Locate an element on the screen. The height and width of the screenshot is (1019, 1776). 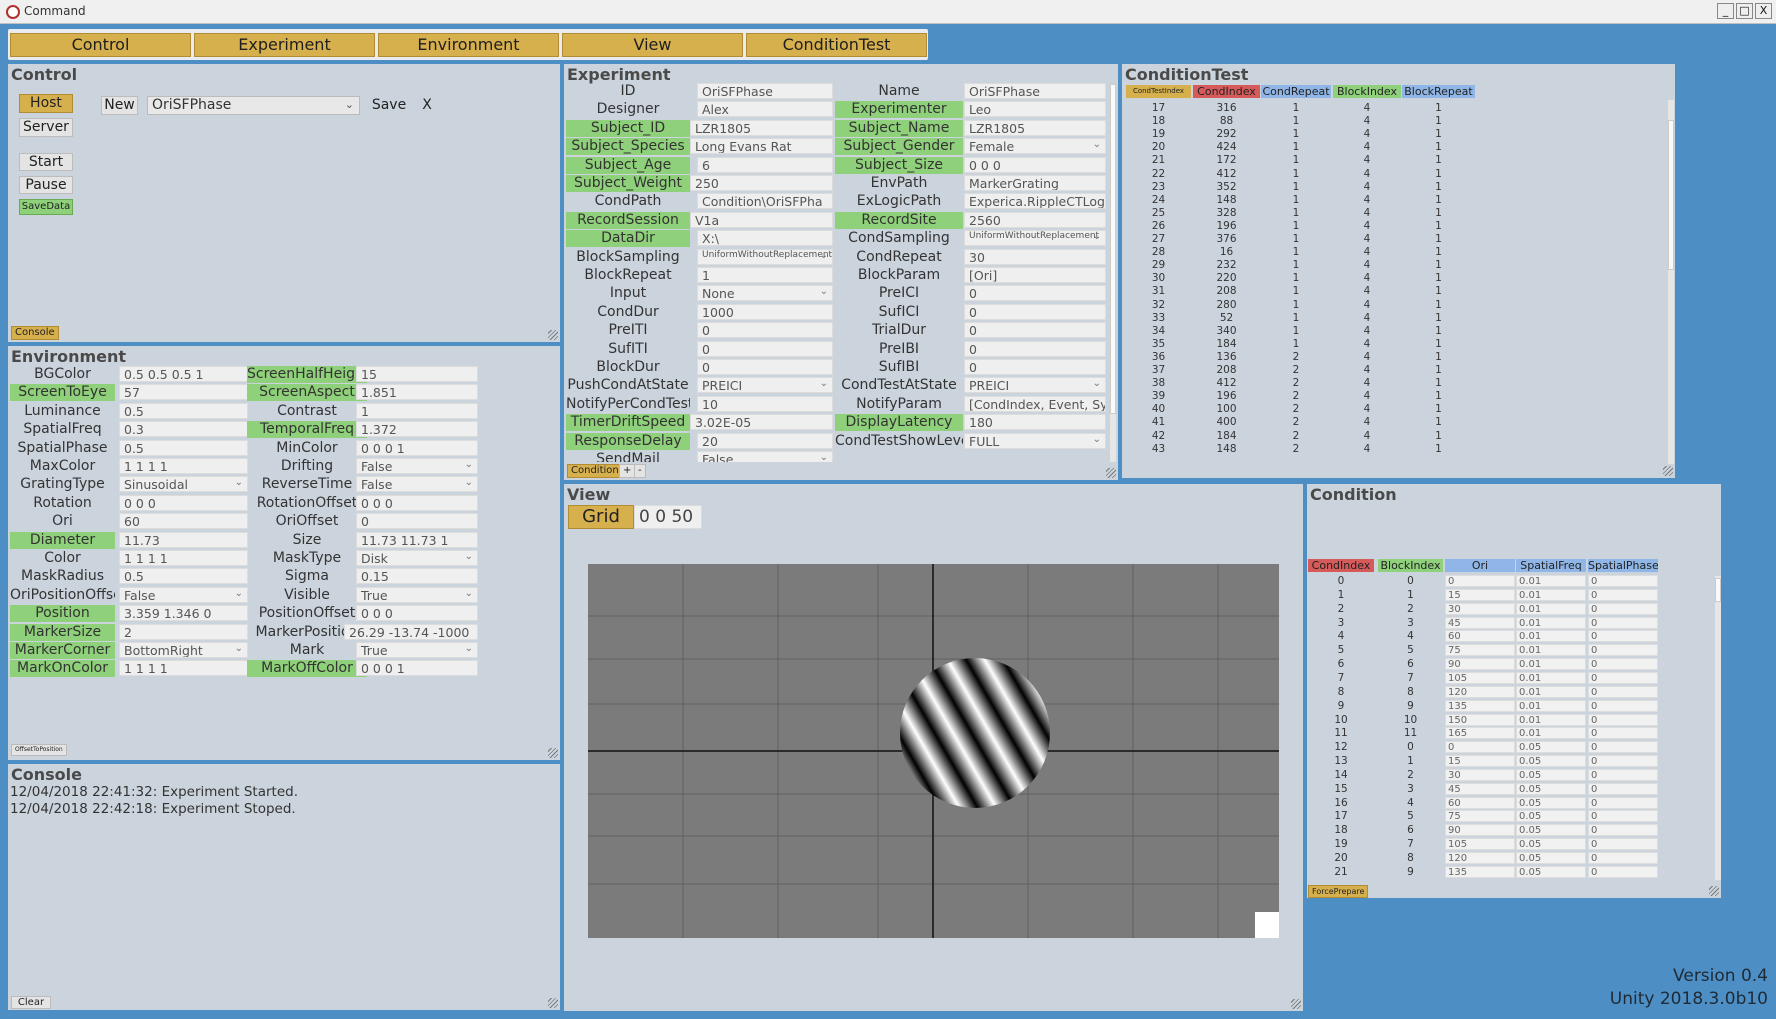
condition-cell: 15 is located at coordinates (1480, 761).